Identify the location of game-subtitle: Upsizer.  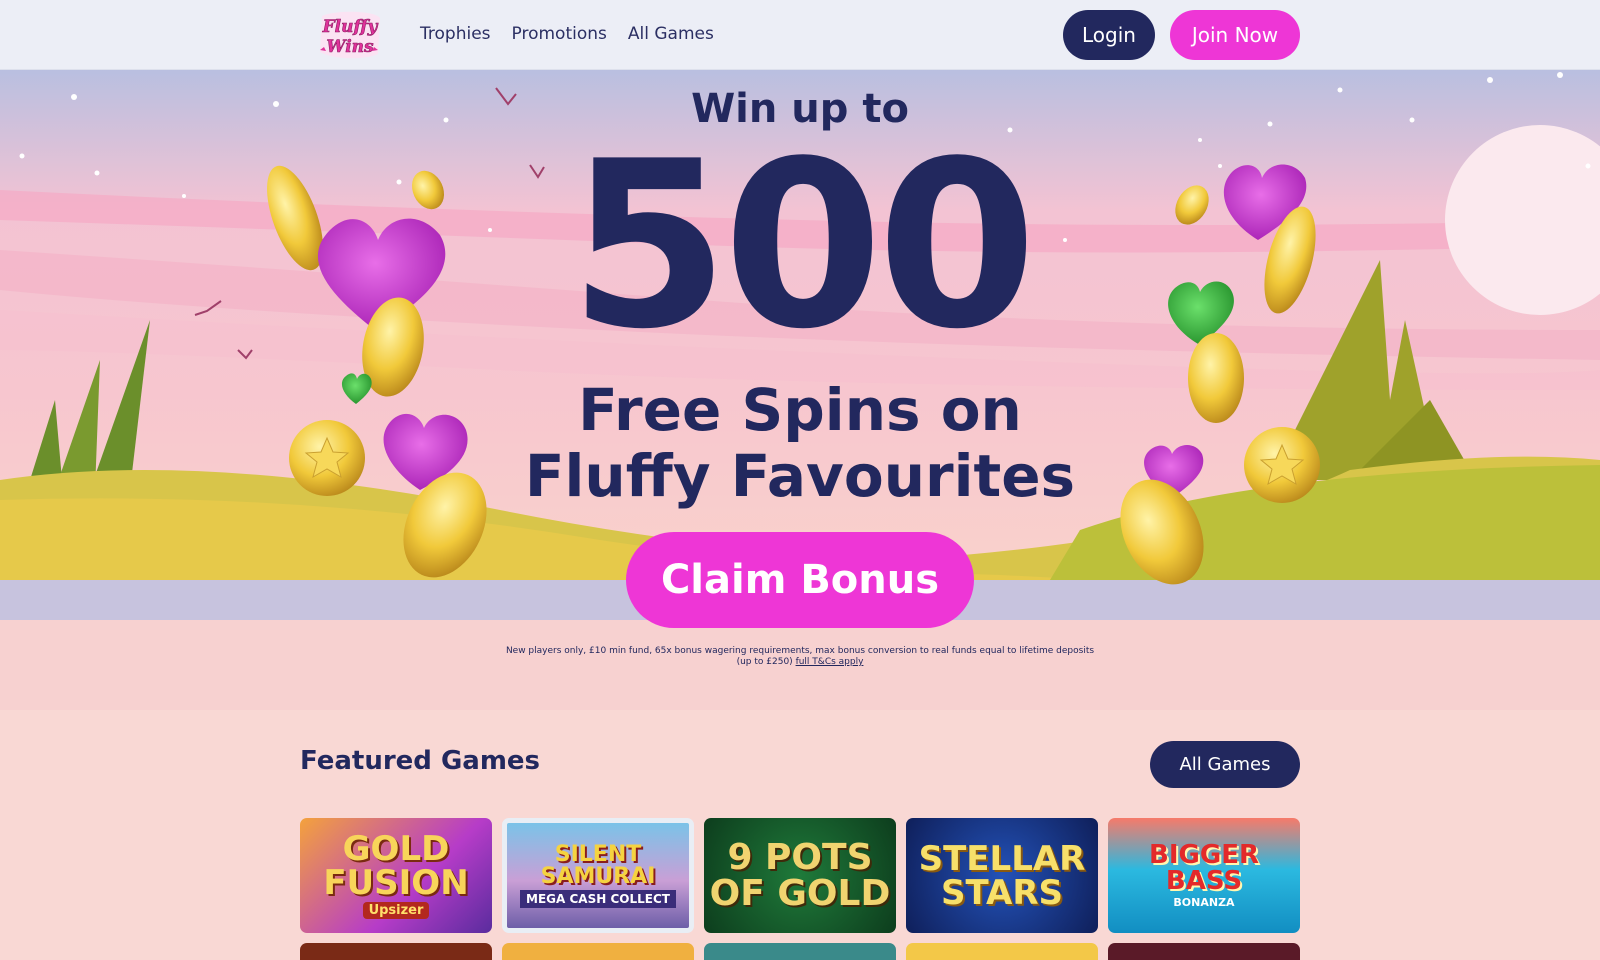
(396, 910).